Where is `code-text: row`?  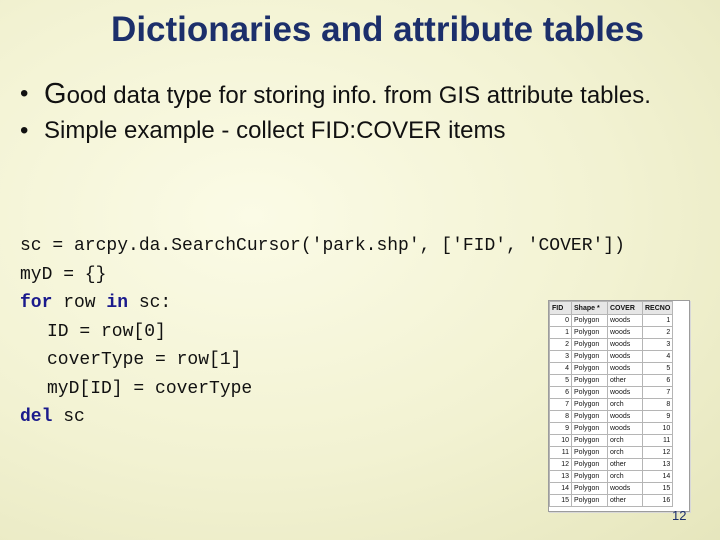
code-text: row is located at coordinates (79, 303).